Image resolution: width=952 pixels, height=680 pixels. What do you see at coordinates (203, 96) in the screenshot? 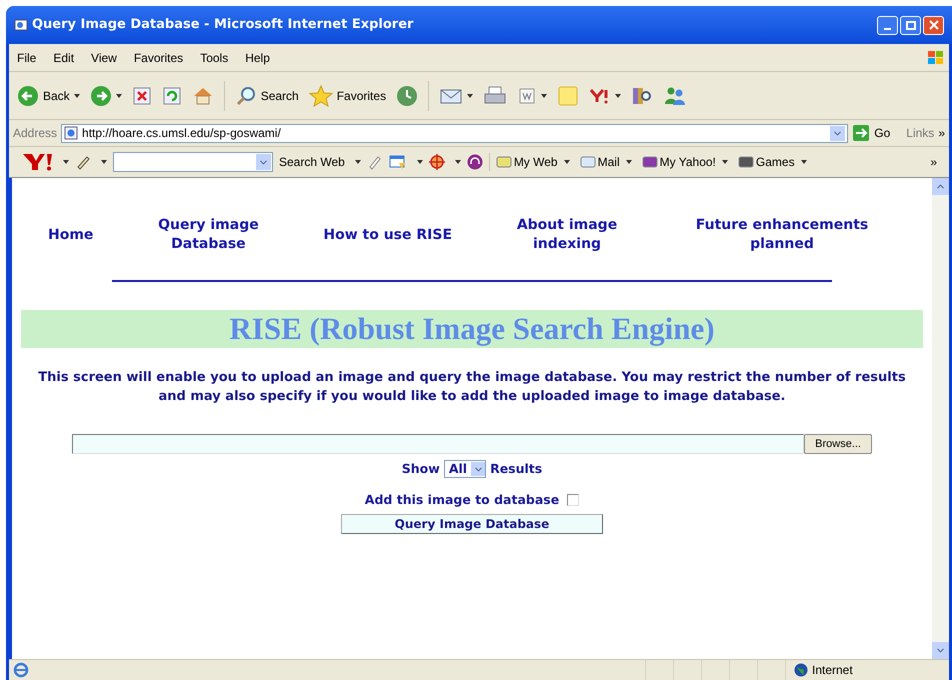
I see `home-icon` at bounding box center [203, 96].